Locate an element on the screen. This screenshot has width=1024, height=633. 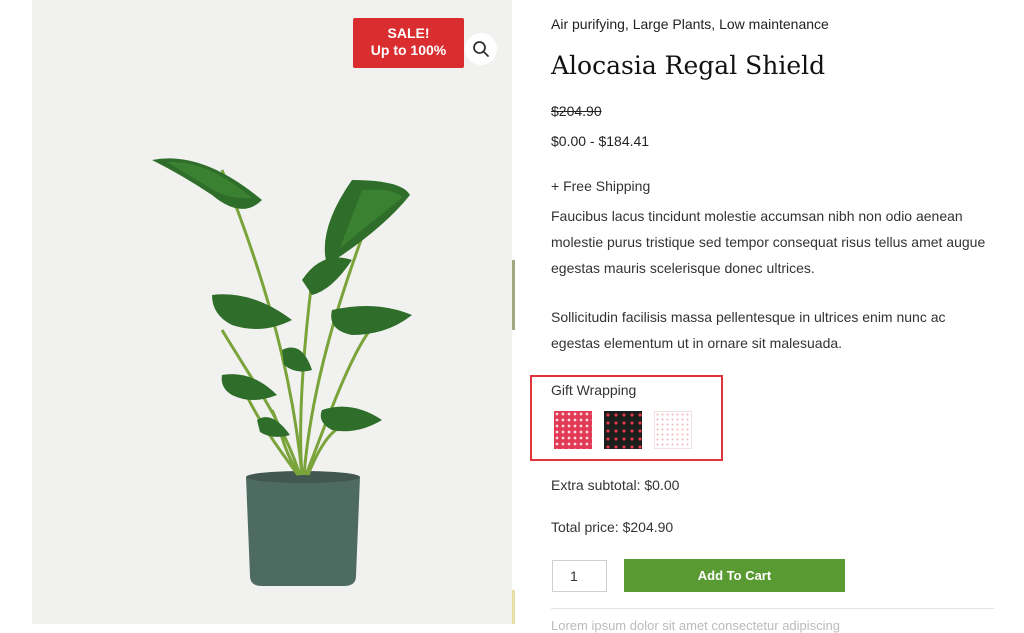
gift-wrapping-label: Gift Wrapping is located at coordinates (594, 390).